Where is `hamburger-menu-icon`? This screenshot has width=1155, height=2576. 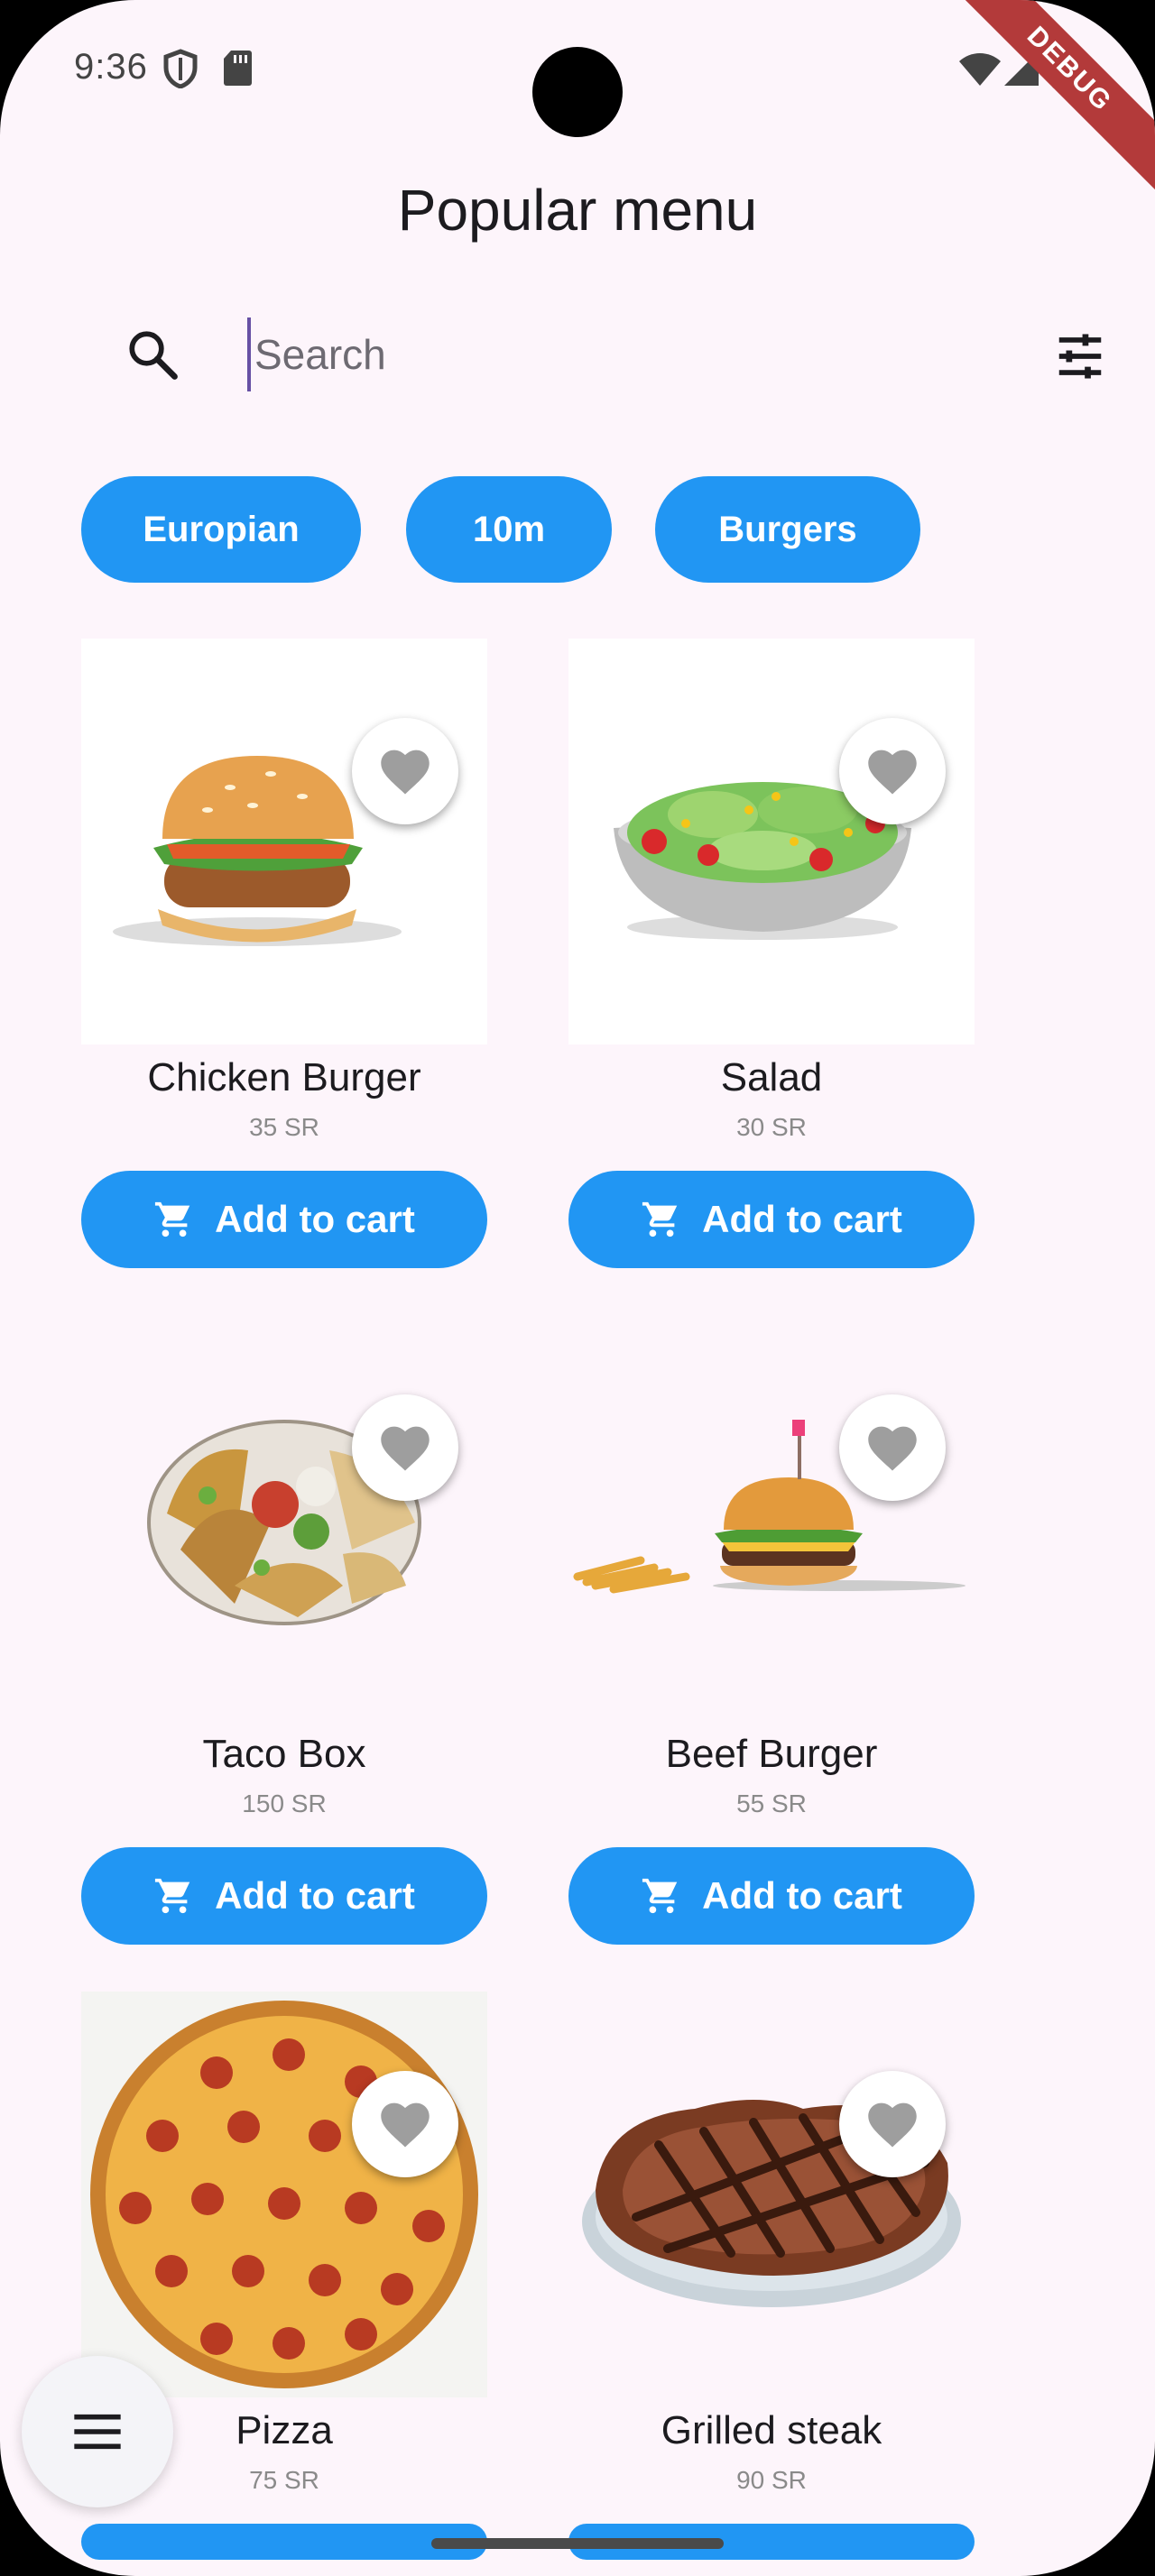
hamburger-menu-icon is located at coordinates (97, 2432).